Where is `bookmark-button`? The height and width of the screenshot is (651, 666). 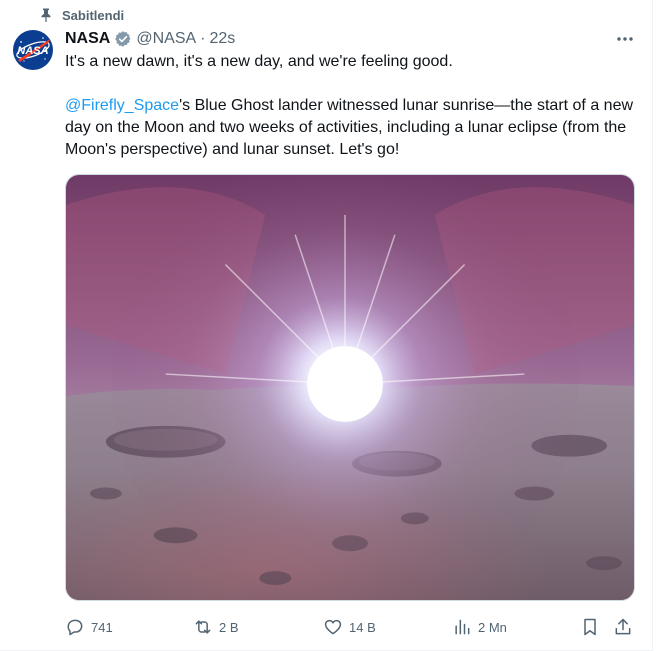 bookmark-button is located at coordinates (590, 627).